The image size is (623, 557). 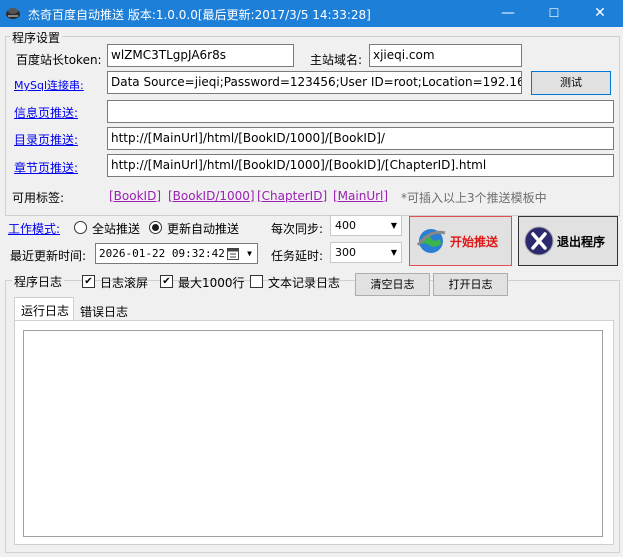 What do you see at coordinates (38, 281) in the screenshot?
I see `log-legend: 程序日志` at bounding box center [38, 281].